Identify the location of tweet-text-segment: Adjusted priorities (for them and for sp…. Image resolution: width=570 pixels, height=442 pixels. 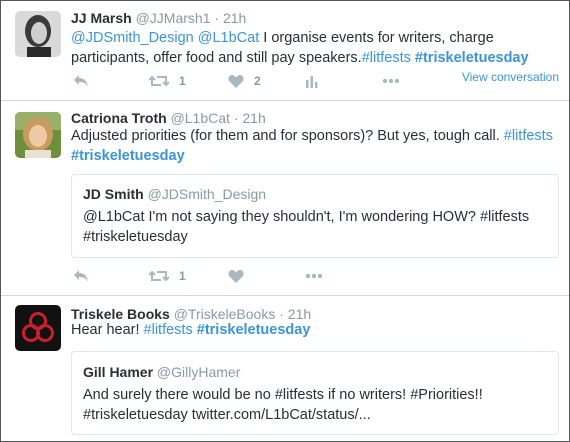
(285, 136).